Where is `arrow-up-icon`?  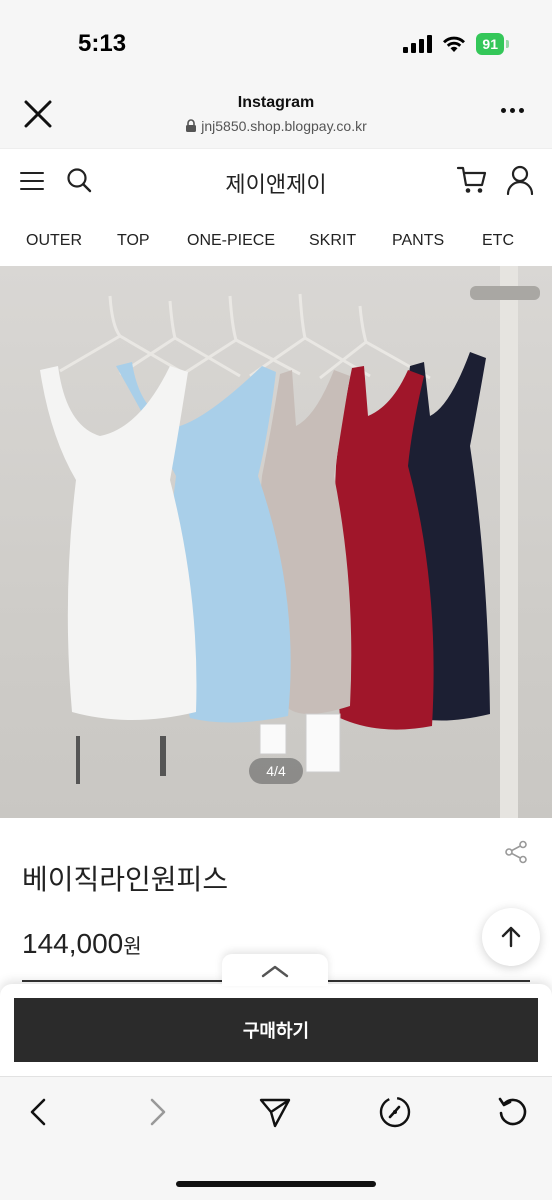
arrow-up-icon is located at coordinates (511, 937).